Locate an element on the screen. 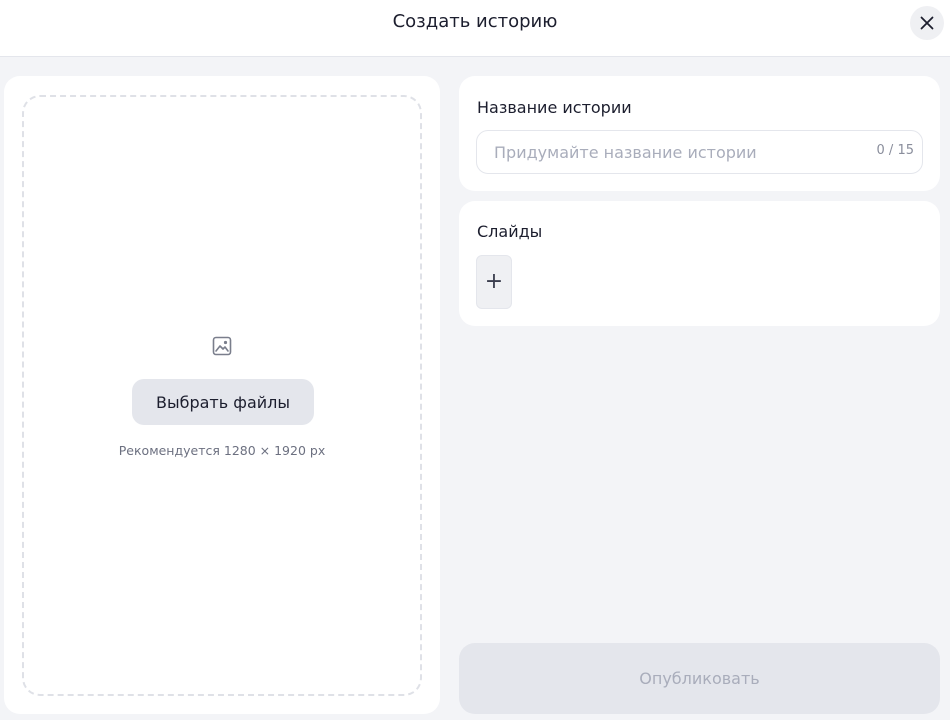 The width and height of the screenshot is (950, 720). character-counter: 0 / 15 is located at coordinates (895, 150).